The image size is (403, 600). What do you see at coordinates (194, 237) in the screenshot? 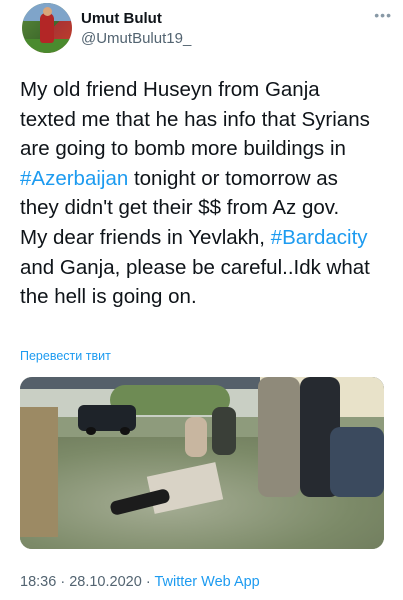
I see `tweet-line: My dear friends in Yevlakh, #Bardacity` at bounding box center [194, 237].